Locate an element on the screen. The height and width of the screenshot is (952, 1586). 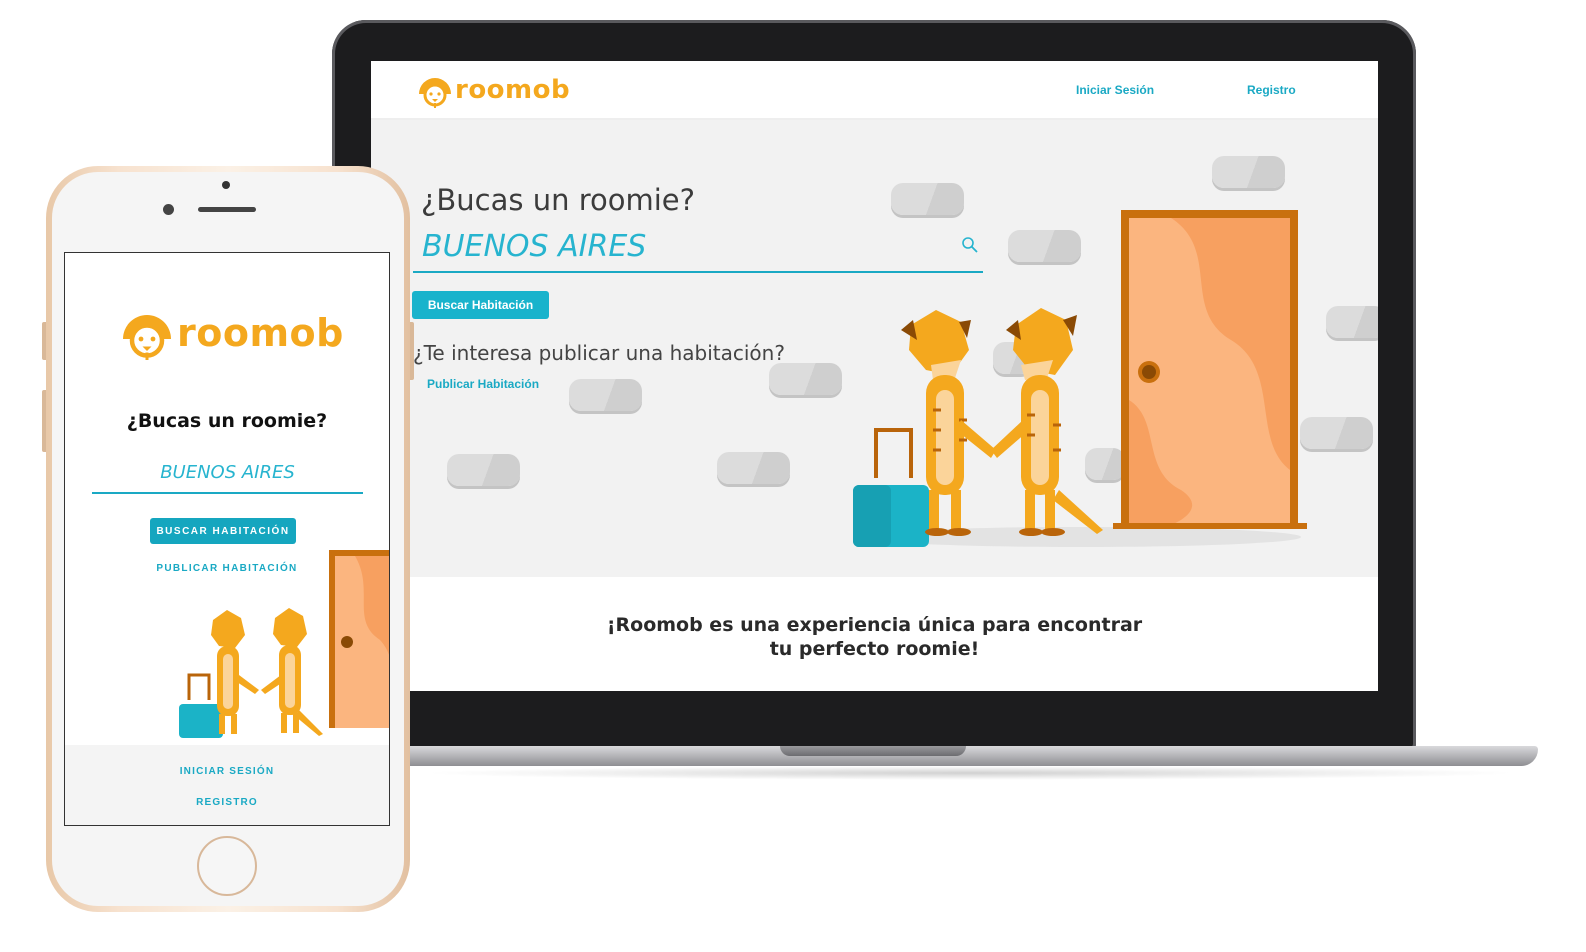
mobile-search-input: BUENOS AIRES is located at coordinates (227, 476).